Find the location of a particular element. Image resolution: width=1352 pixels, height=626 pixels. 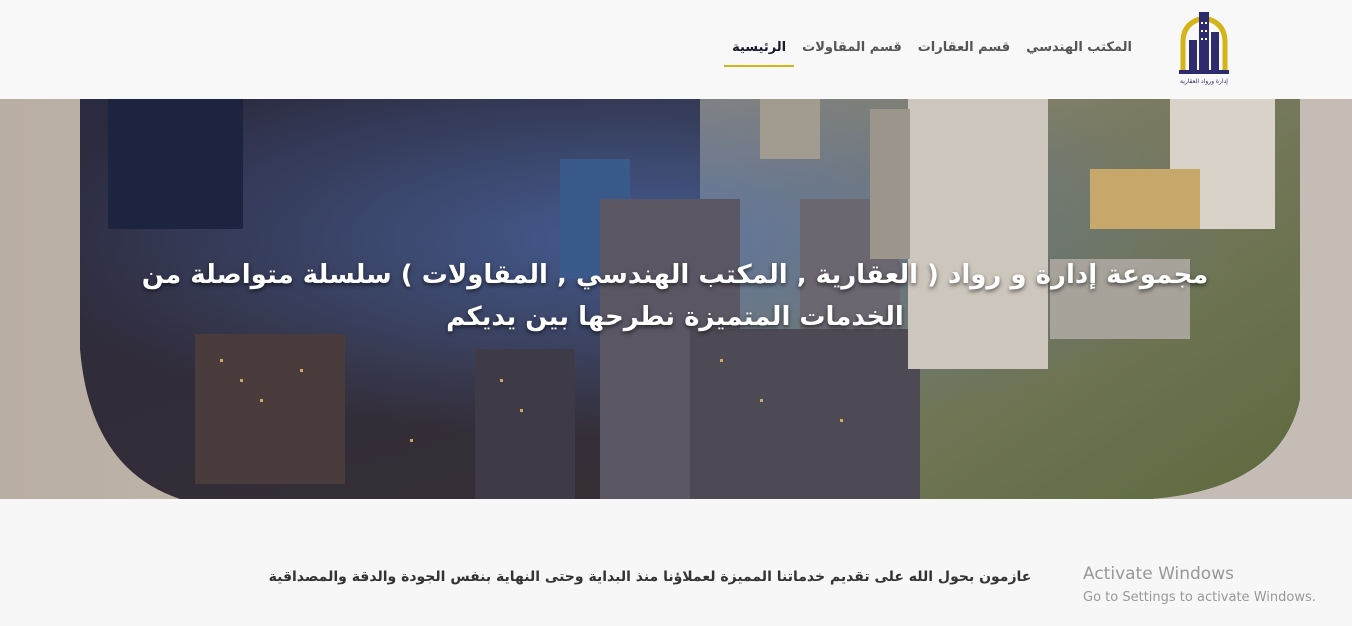

nav-item-real-estate: قسم العقارات is located at coordinates (964, 52).